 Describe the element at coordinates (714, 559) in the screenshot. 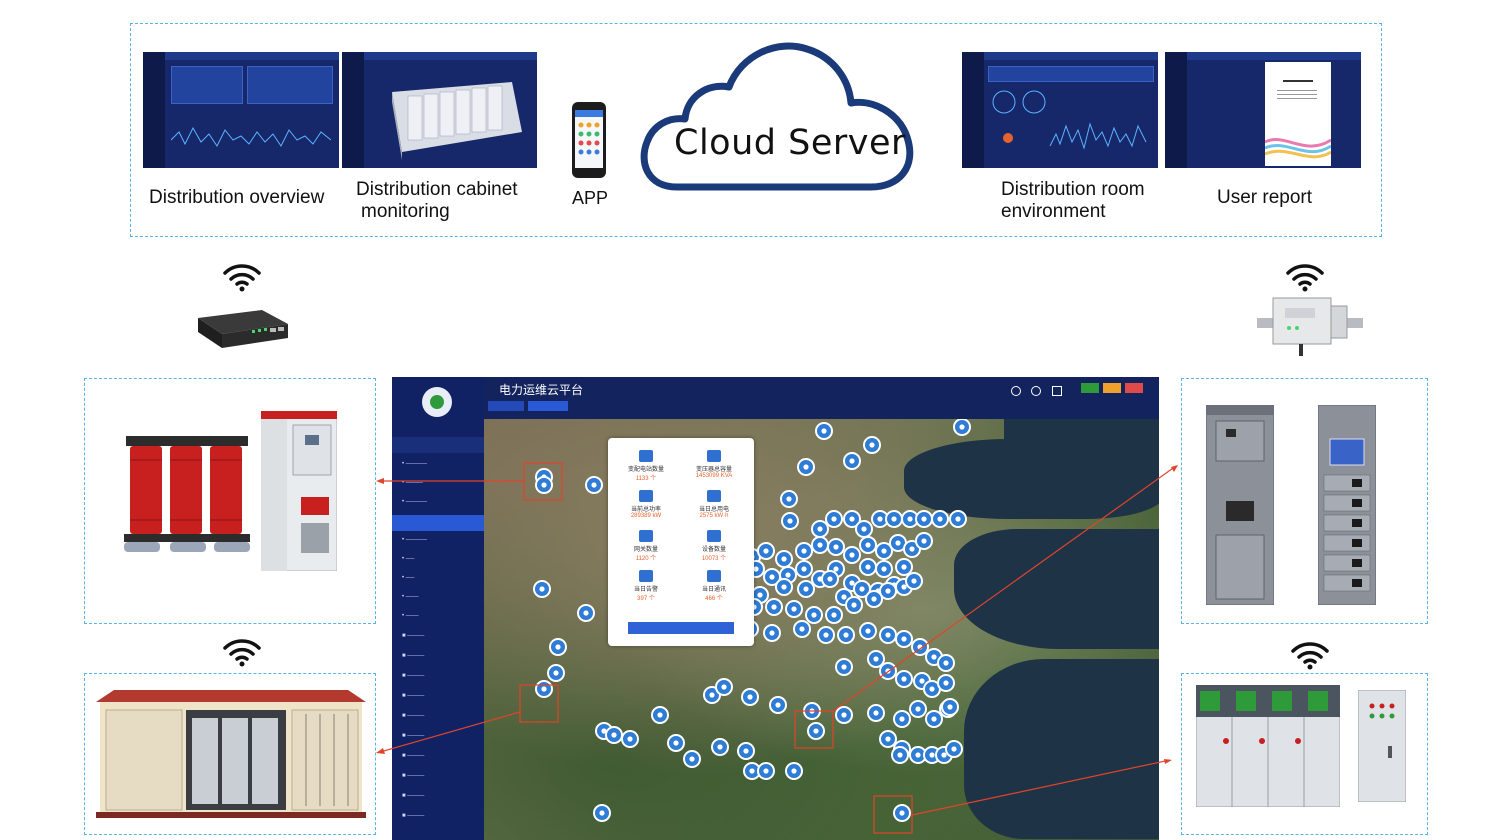

I see `stat-value: 10073 个` at that location.